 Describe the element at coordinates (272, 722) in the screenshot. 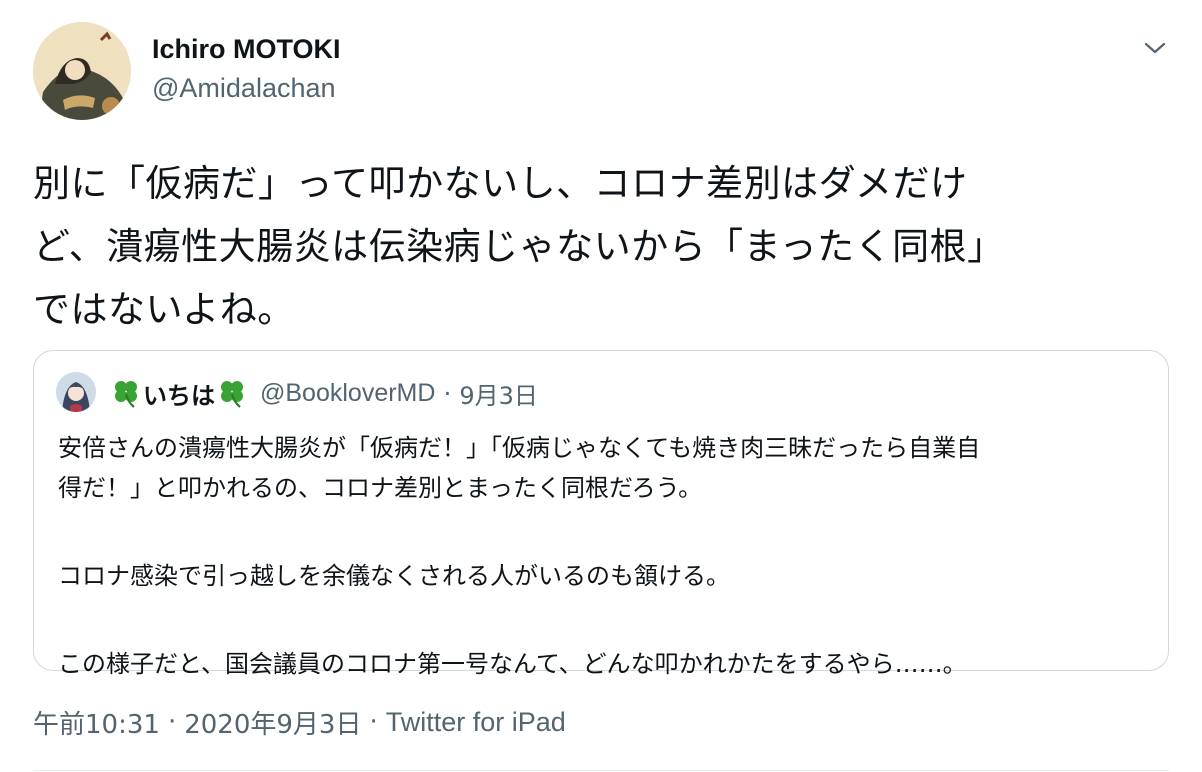

I see `tweet-date: 2020年9月3日` at that location.